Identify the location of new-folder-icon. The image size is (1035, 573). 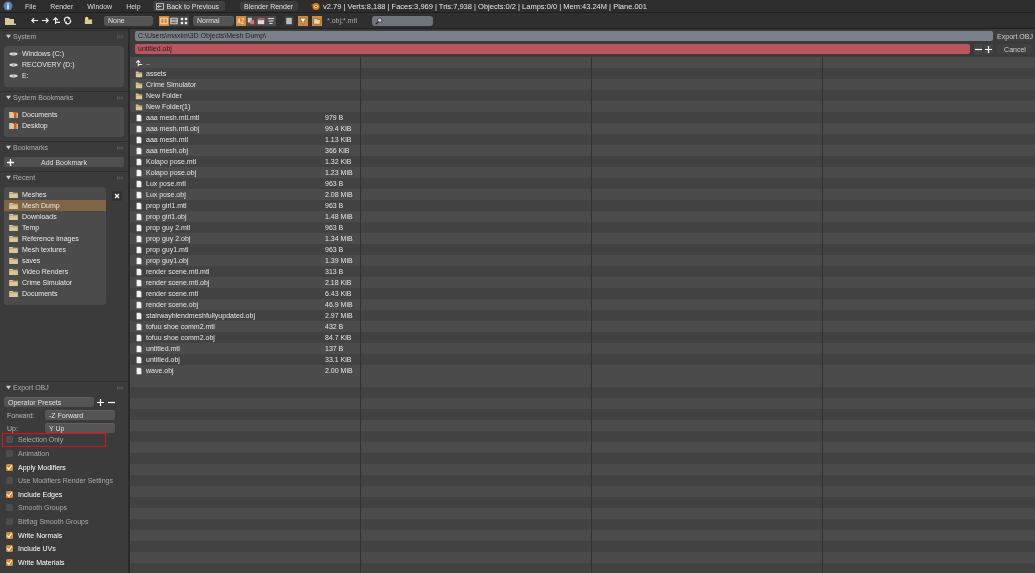
(88, 20).